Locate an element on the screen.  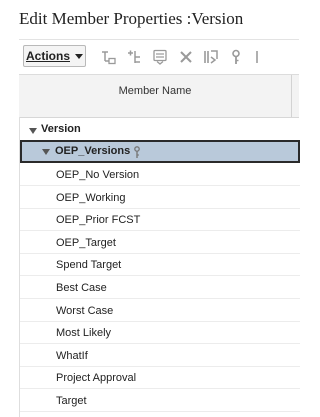
member-label: Target is located at coordinates (71, 401).